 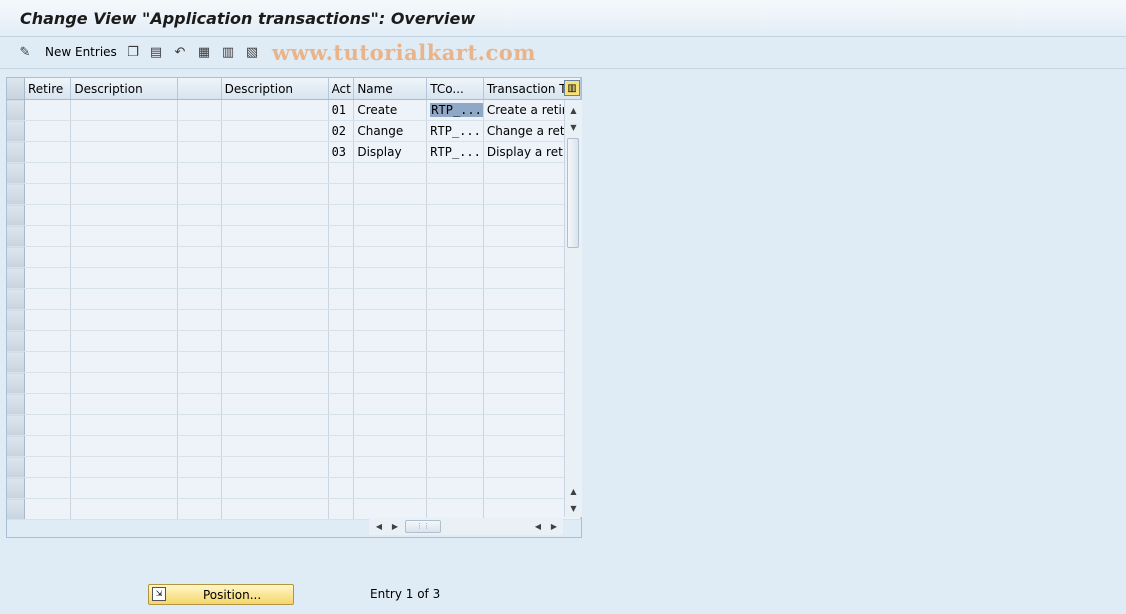 I want to click on scroll-page-up-icon: ▲, so click(x=573, y=491).